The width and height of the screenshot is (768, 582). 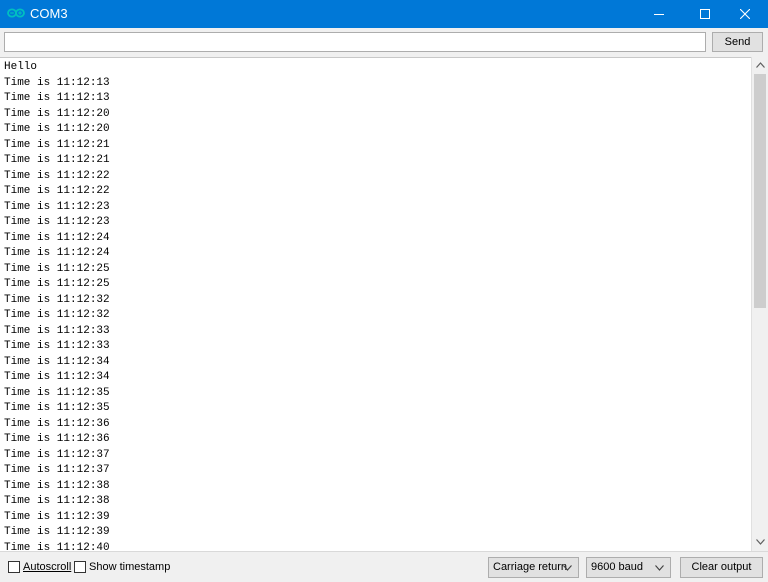 I want to click on show-timestamp-label: Show timestamp, so click(x=129, y=567).